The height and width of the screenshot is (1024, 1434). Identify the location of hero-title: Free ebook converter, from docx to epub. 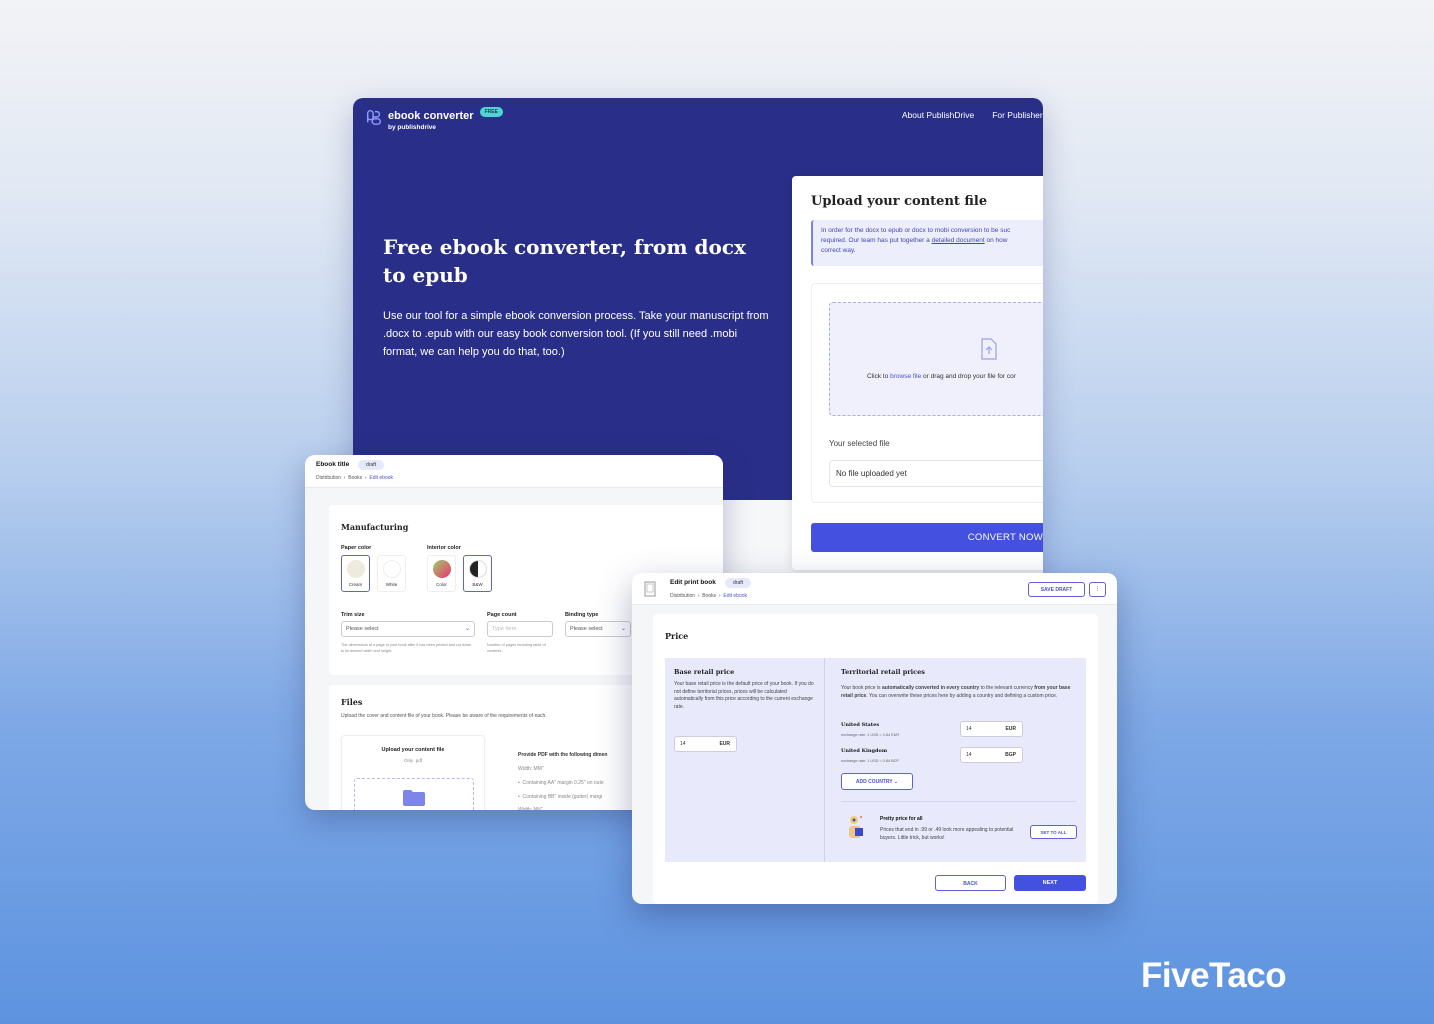
(564, 261).